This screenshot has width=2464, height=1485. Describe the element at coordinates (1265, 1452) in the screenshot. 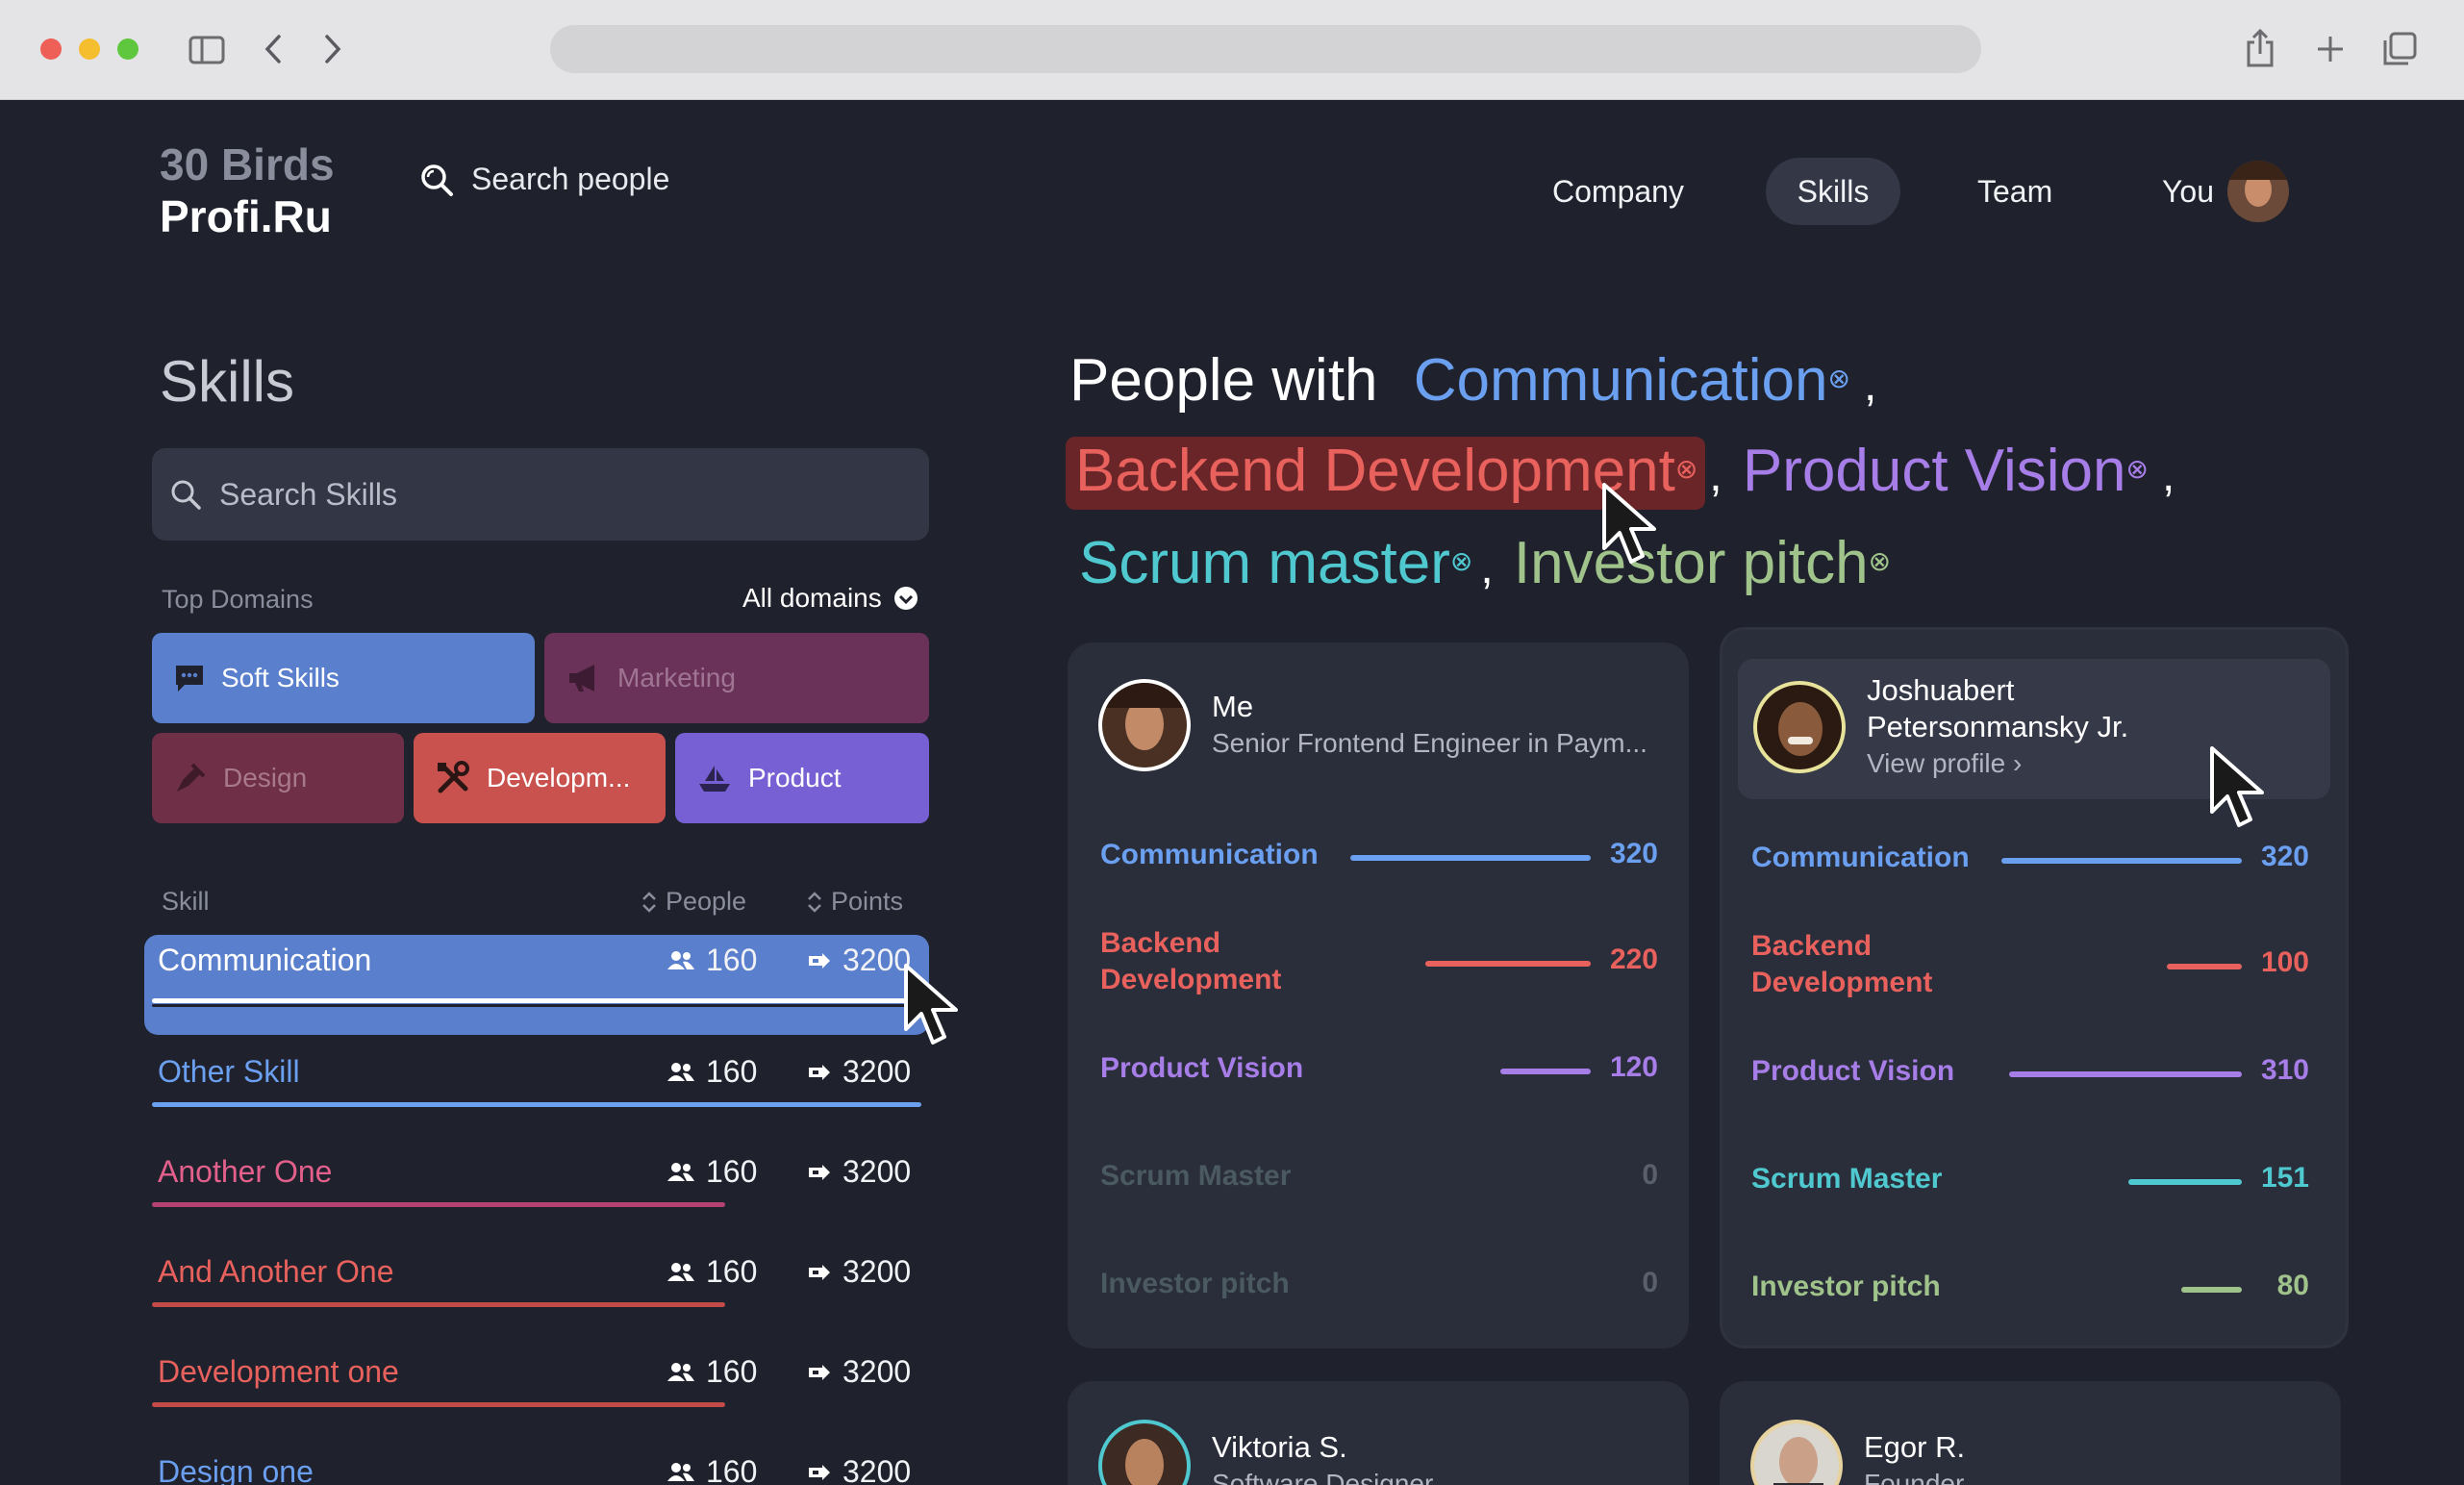

I see `person-header: Viktoria S. Software Designer` at that location.